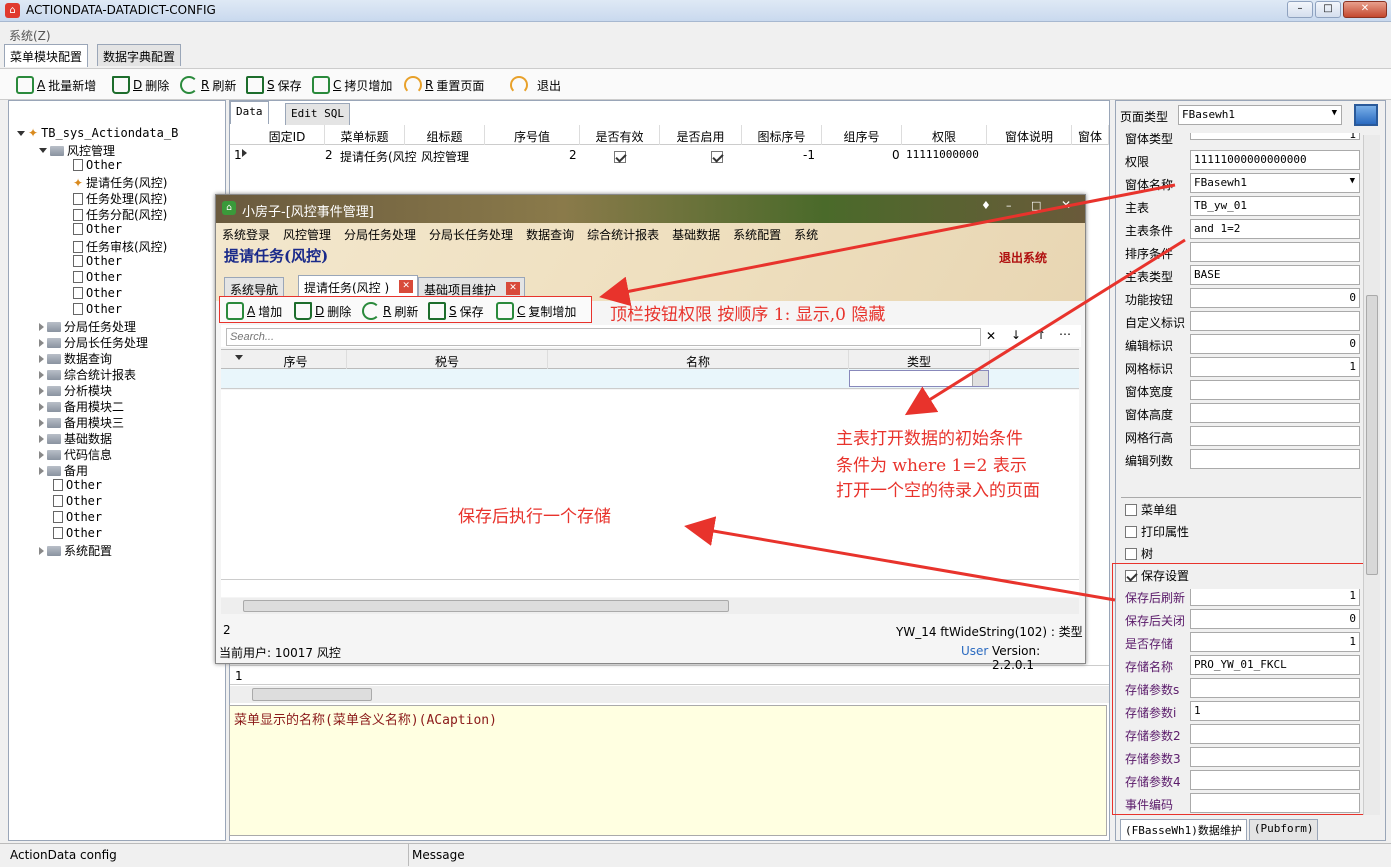 The width and height of the screenshot is (1391, 867). Describe the element at coordinates (120, 246) in the screenshot. I see `tree-leaf: 任务审核(风控)` at that location.